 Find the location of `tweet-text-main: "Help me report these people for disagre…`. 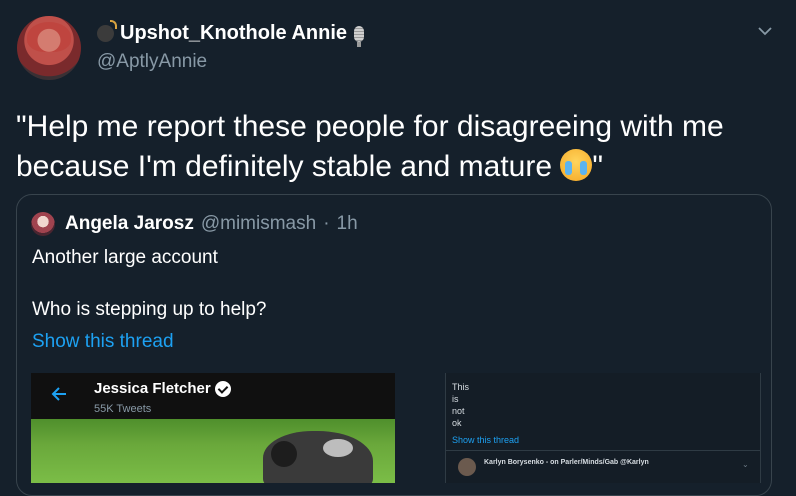

tweet-text-main: "Help me report these people for disagre… is located at coordinates (370, 146).